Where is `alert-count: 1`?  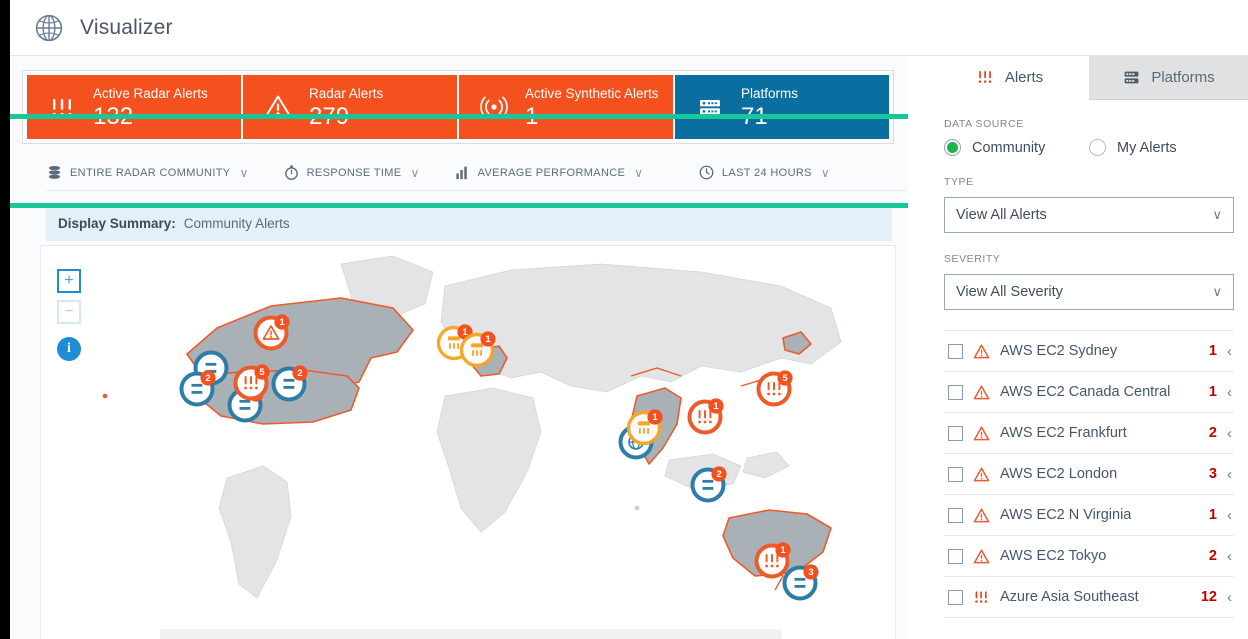 alert-count: 1 is located at coordinates (1212, 392).